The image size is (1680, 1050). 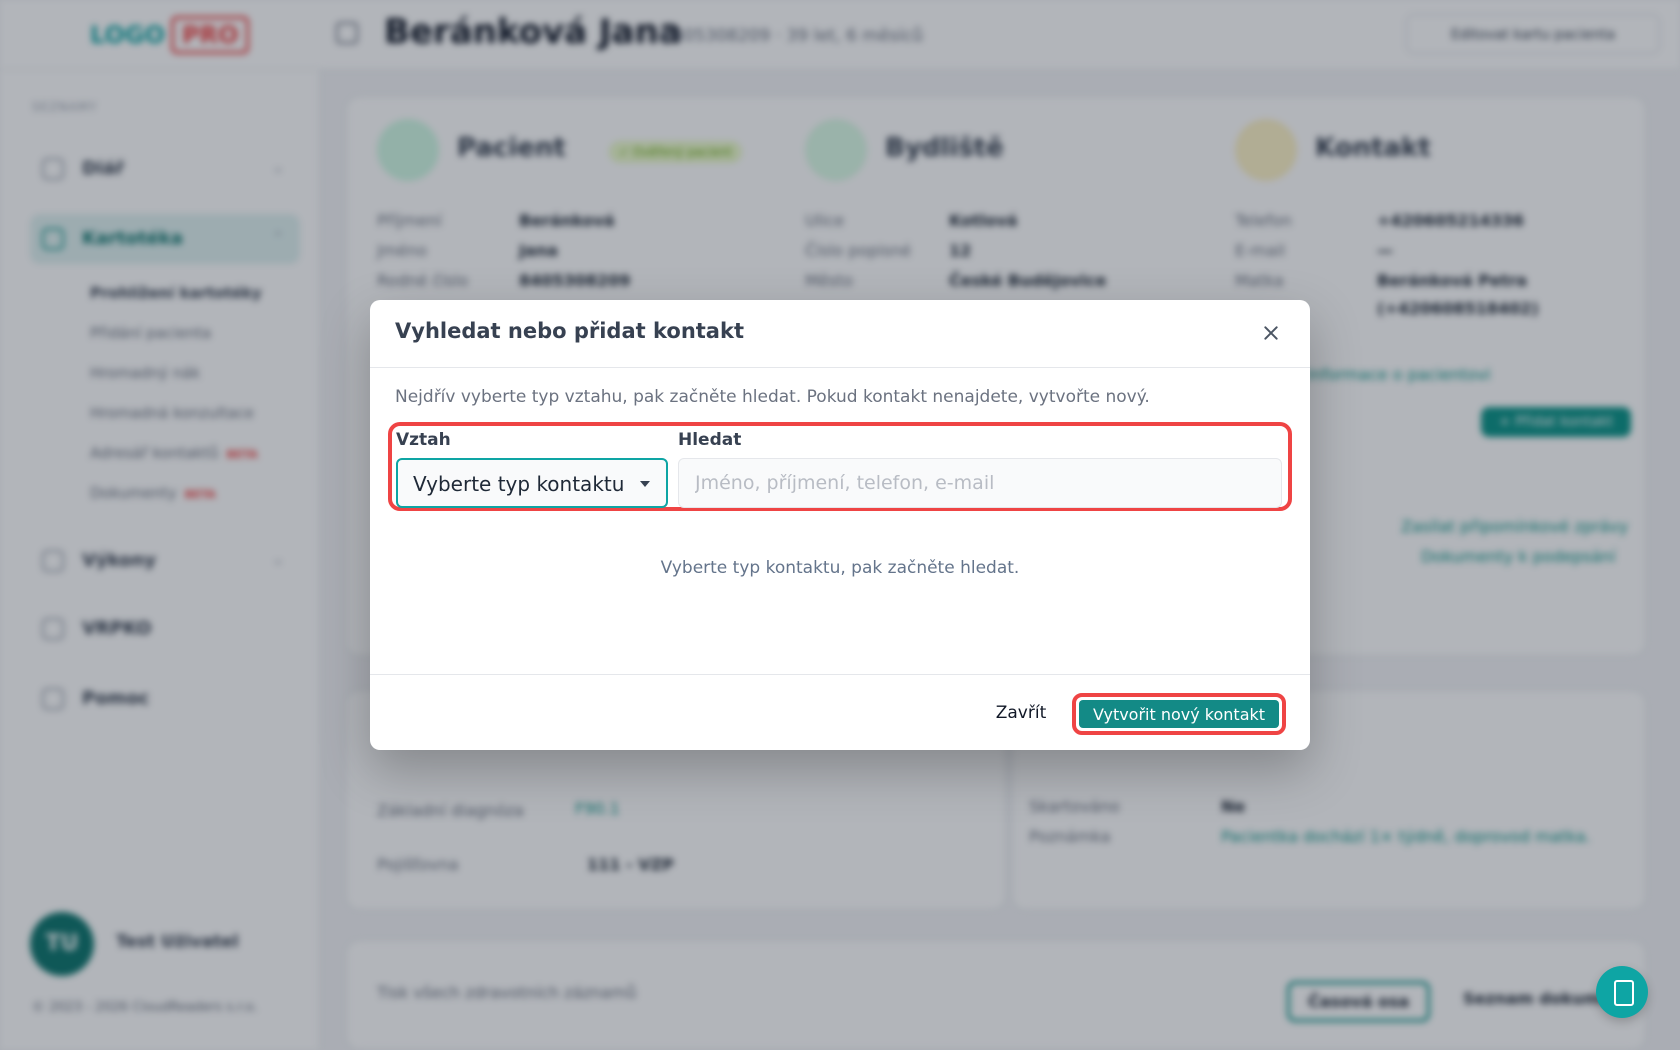 What do you see at coordinates (840, 334) in the screenshot?
I see `modal-header: Vyhledat nebo přidat kontakt` at bounding box center [840, 334].